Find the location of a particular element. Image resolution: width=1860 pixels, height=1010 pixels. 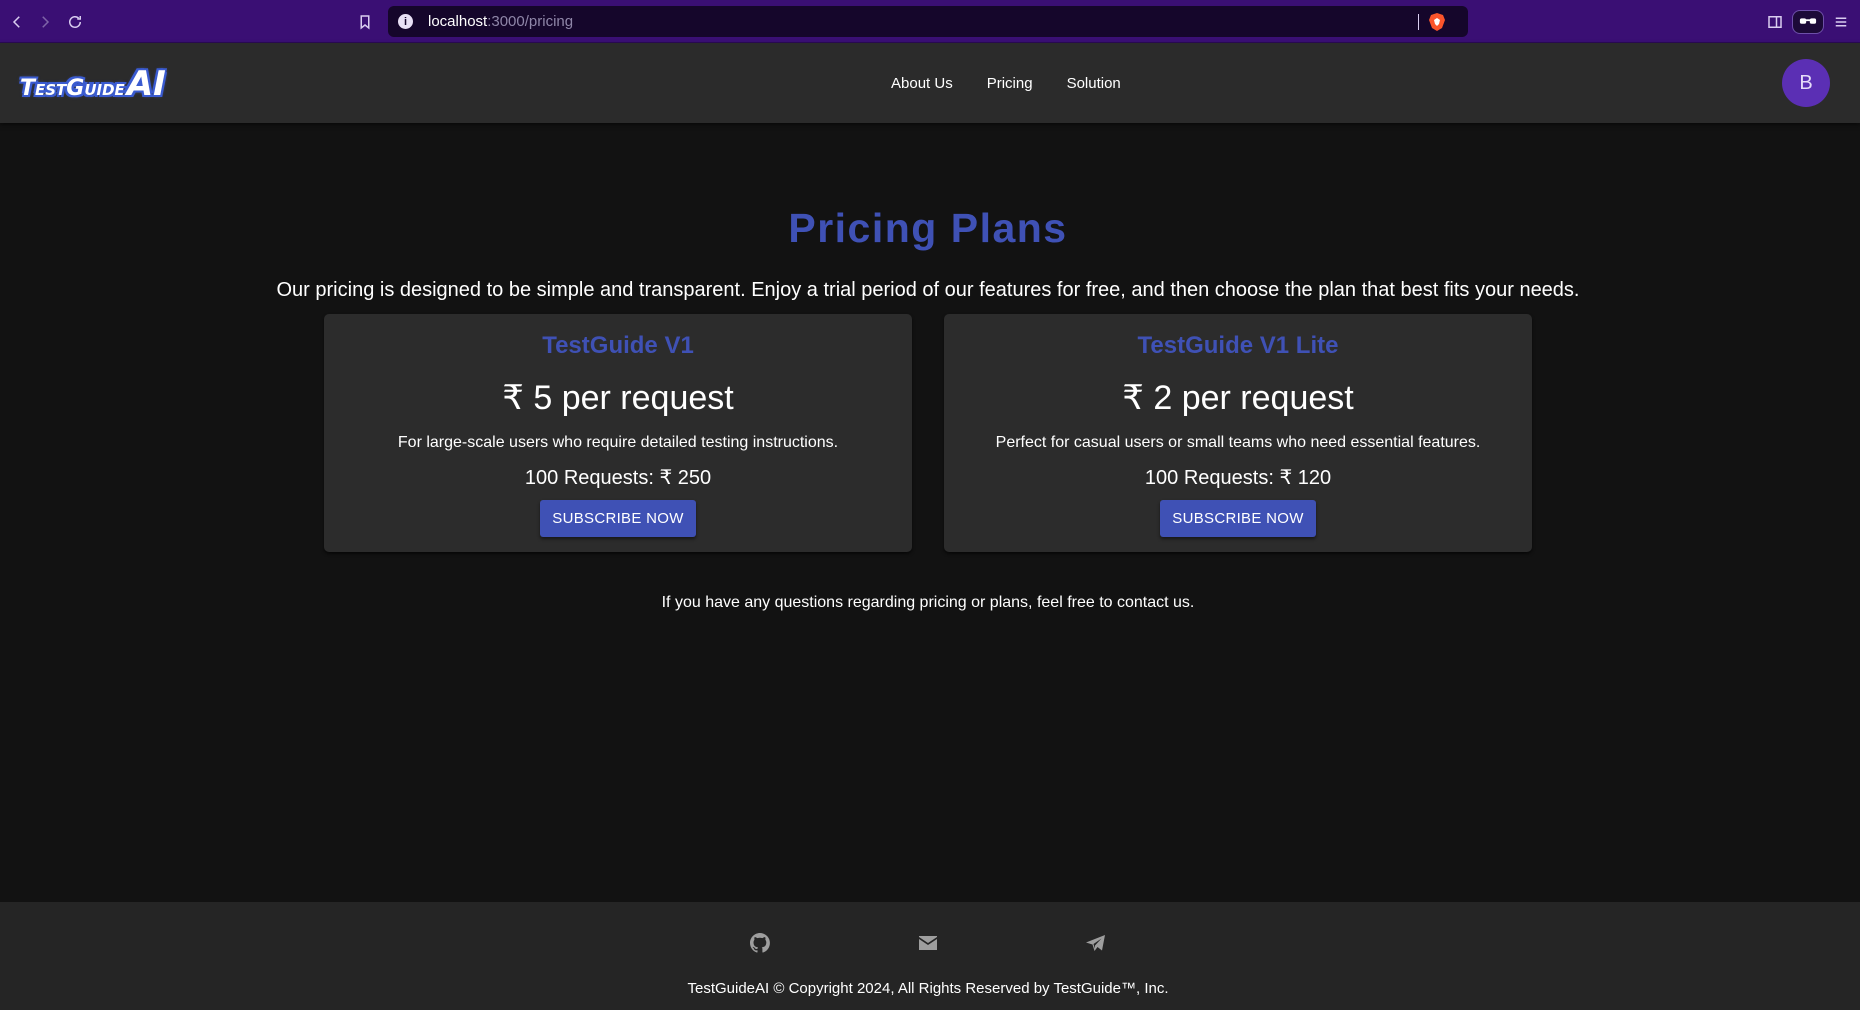

site-info-icon: i is located at coordinates (405, 21).